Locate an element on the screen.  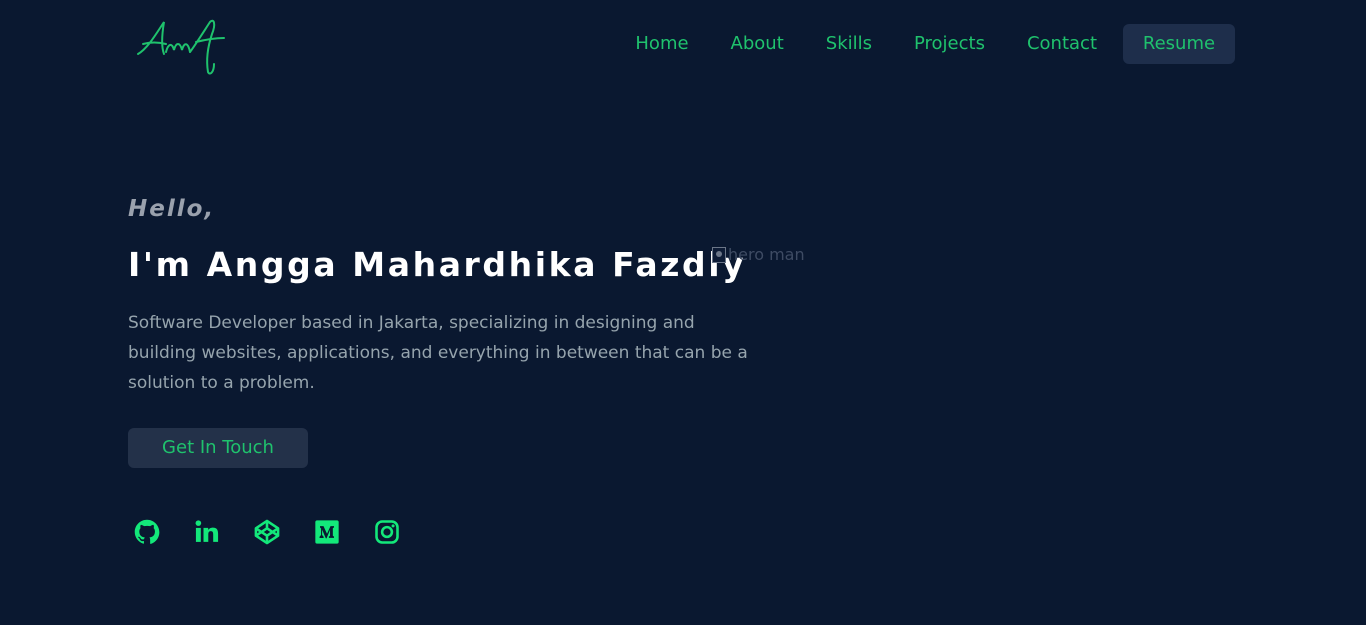
logo-signature-icon is located at coordinates (181, 47).